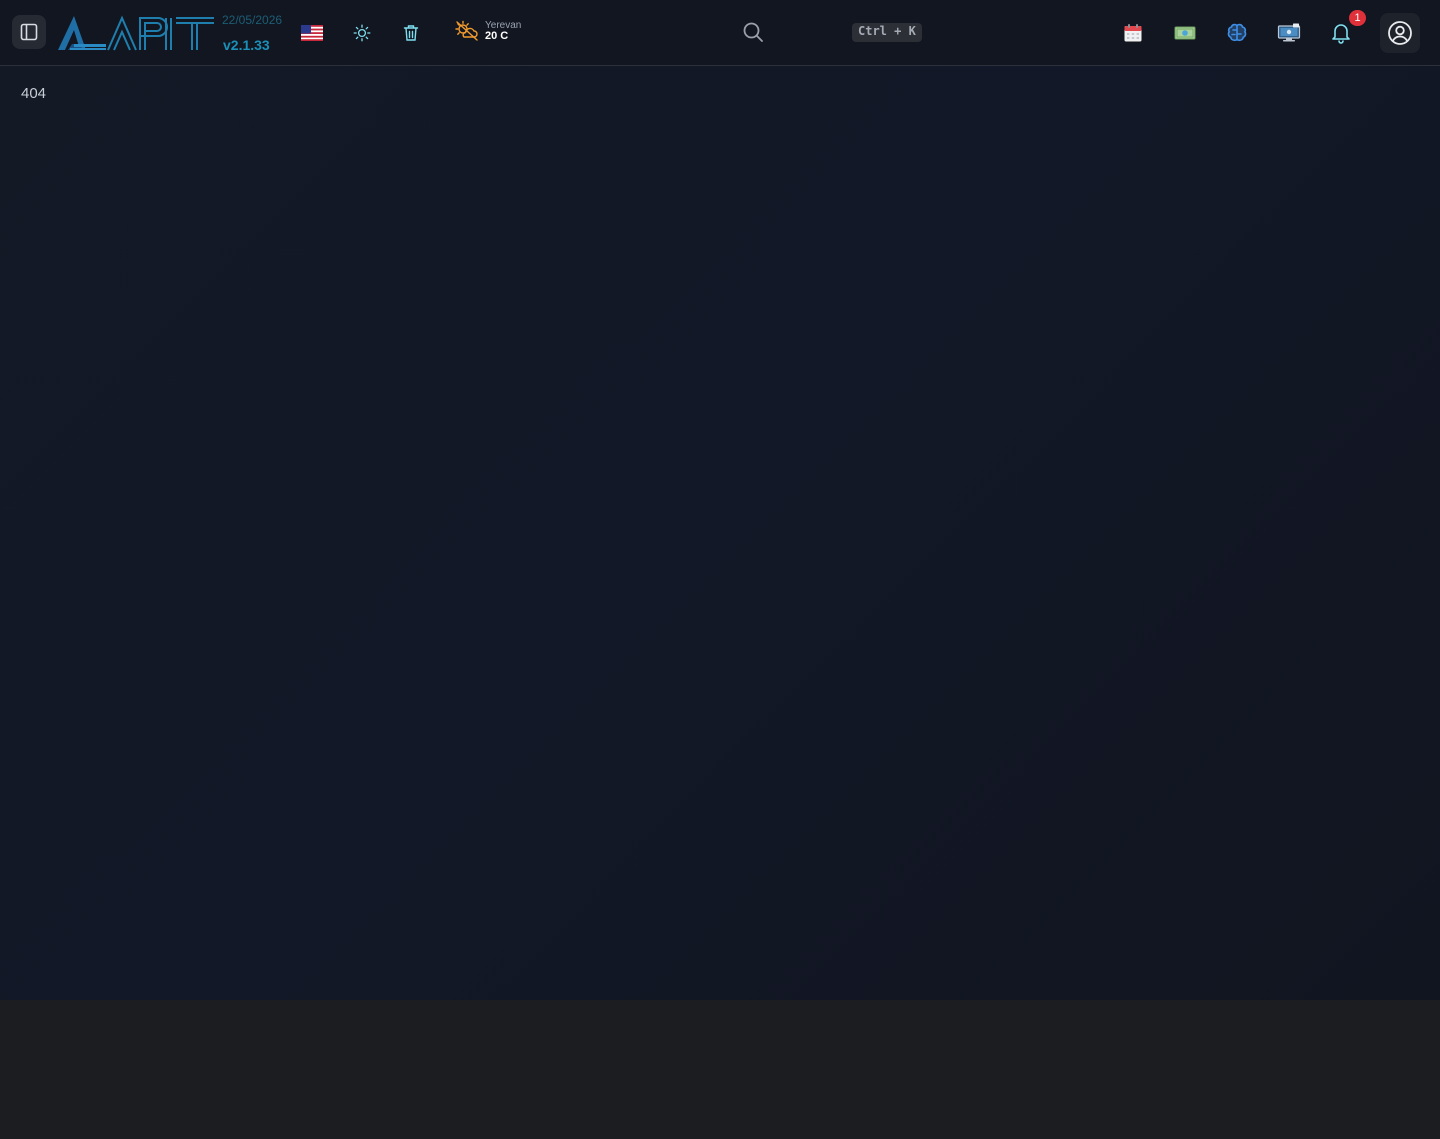  What do you see at coordinates (1357, 18) in the screenshot?
I see `notification-count-badge: 1` at bounding box center [1357, 18].